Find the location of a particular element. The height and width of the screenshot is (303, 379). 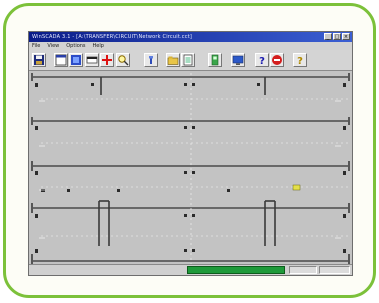

folder-icon is located at coordinates (173, 60).